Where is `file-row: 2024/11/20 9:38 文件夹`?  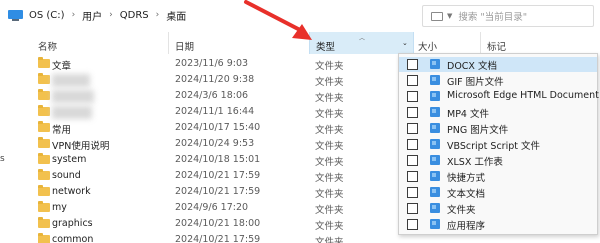
file-row: 2024/11/20 9:38 文件夹 is located at coordinates (210, 80).